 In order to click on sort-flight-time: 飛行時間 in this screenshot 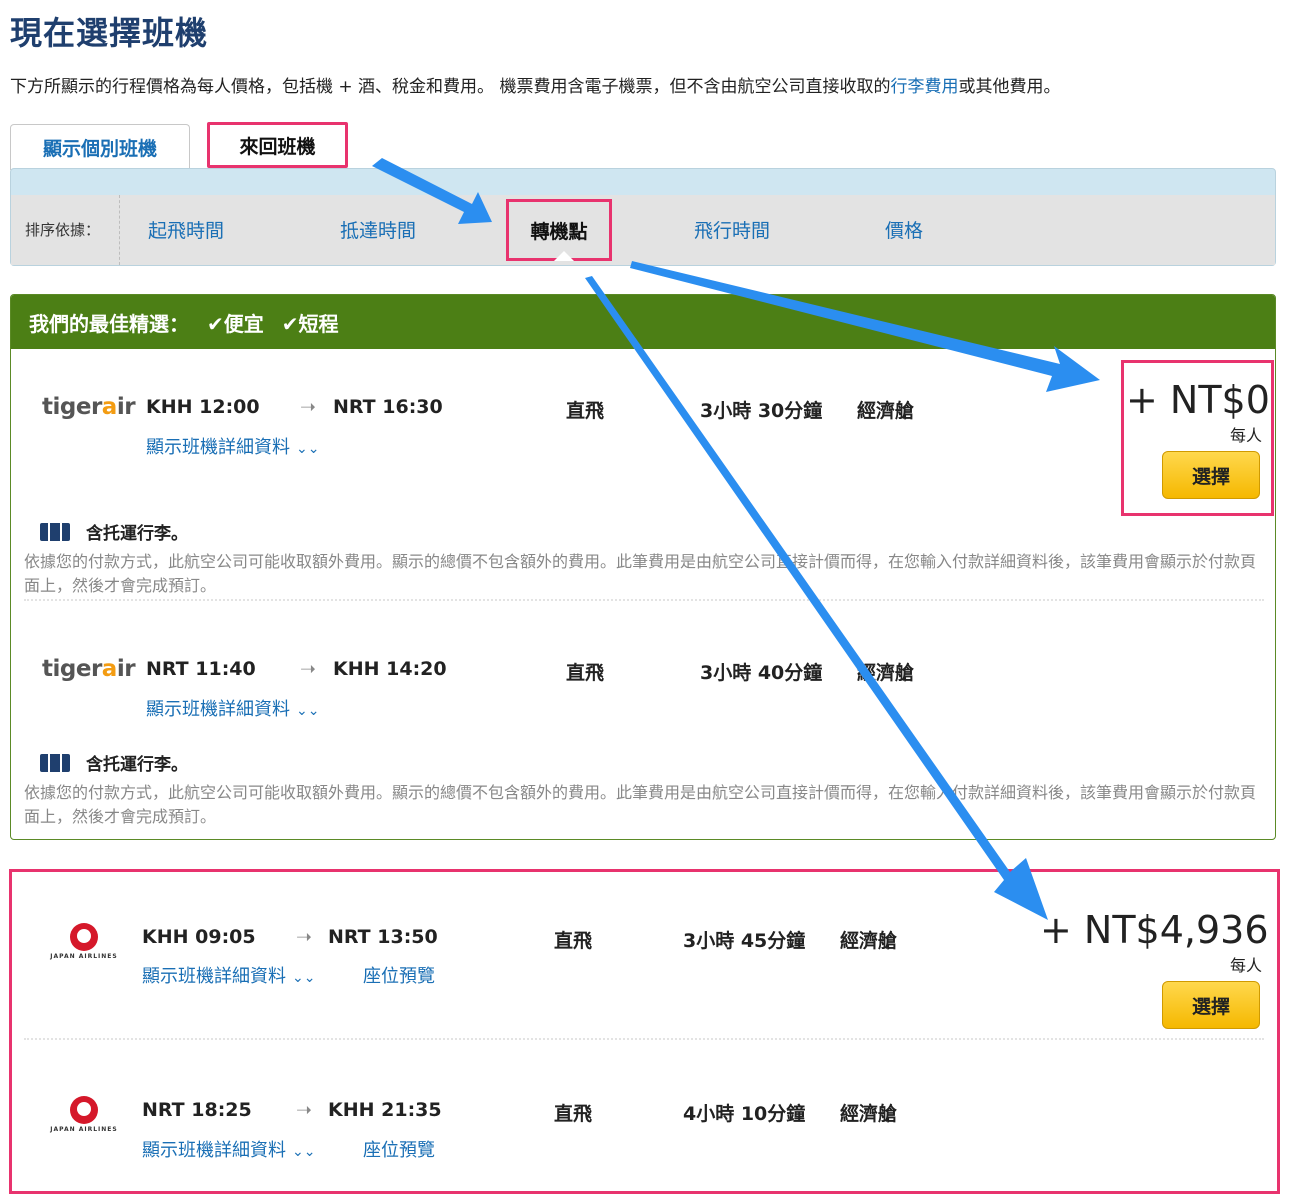, I will do `click(732, 229)`.